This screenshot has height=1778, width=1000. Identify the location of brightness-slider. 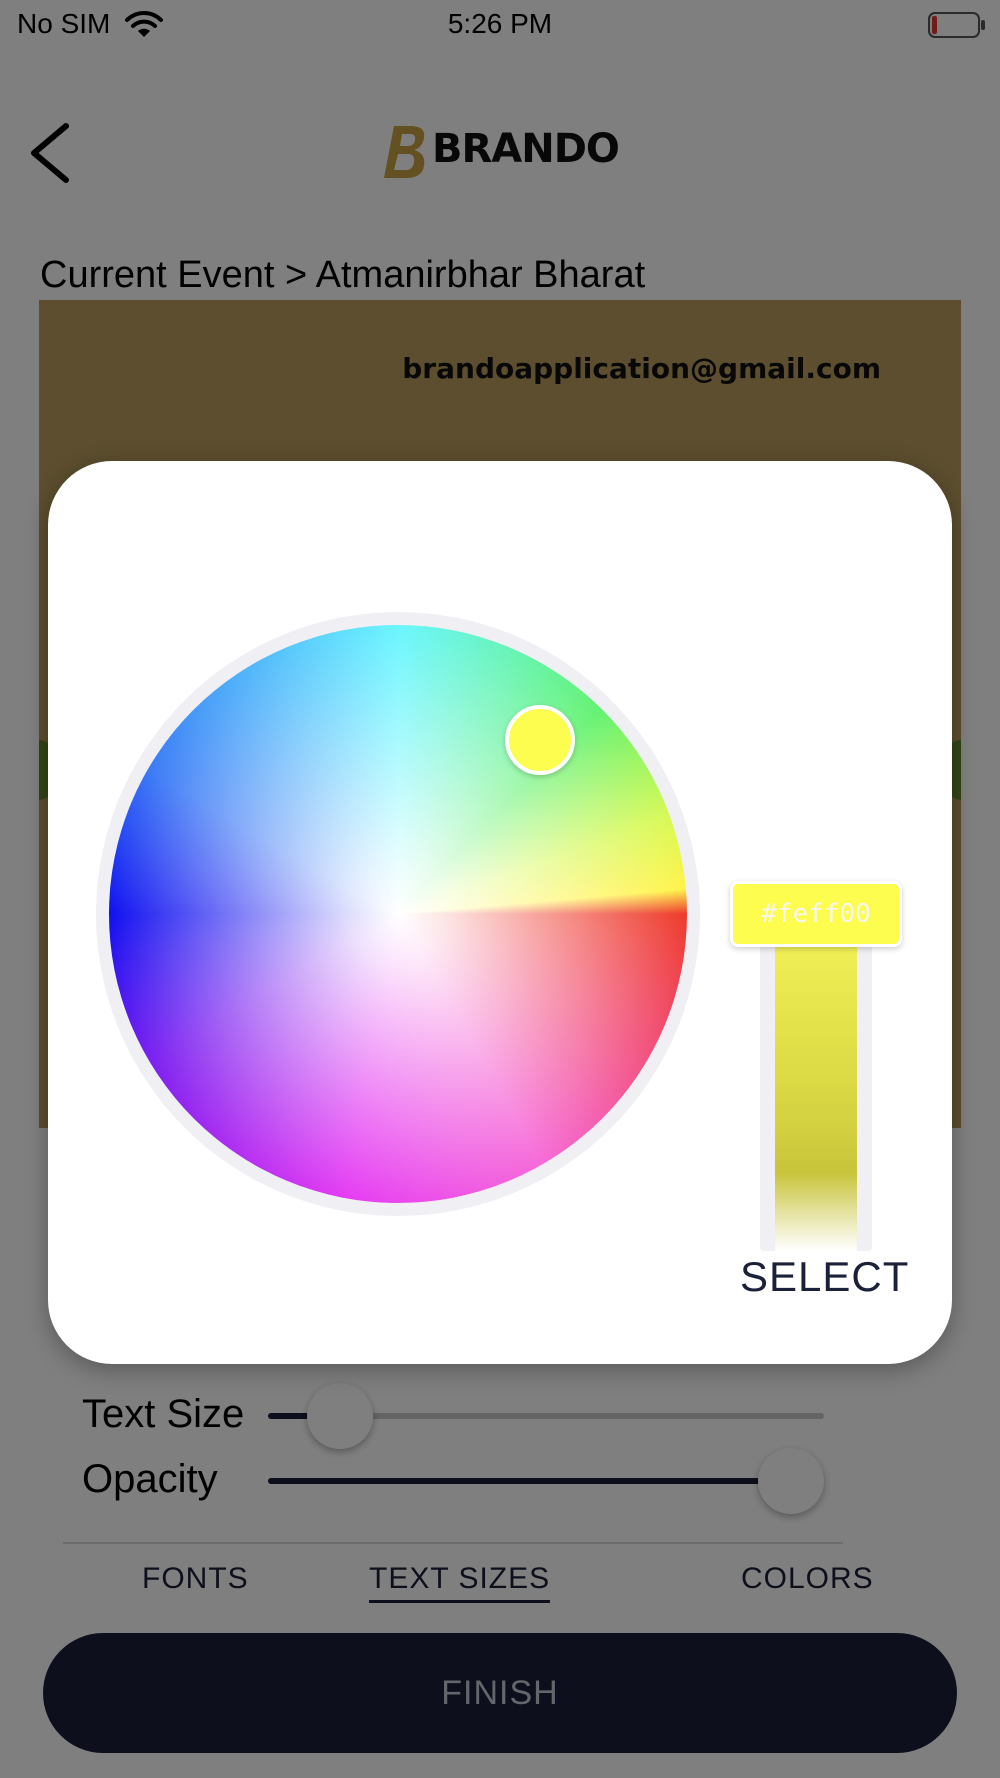
(816, 1094).